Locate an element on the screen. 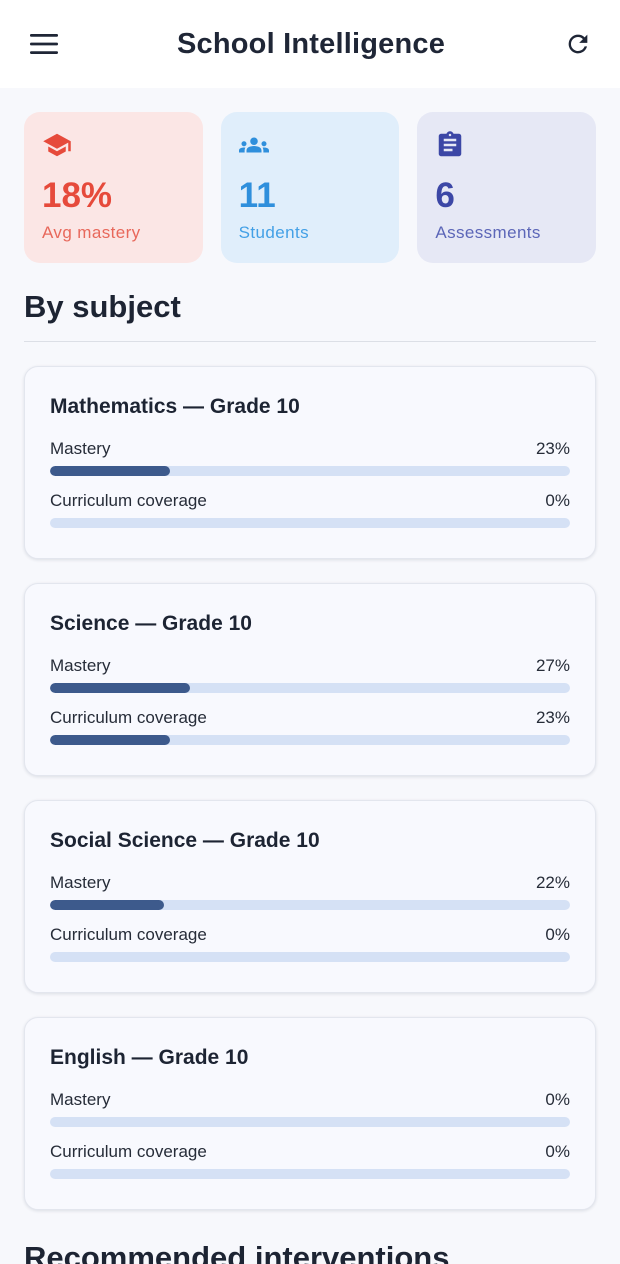 This screenshot has width=620, height=1264. stat-value: 11 is located at coordinates (257, 195).